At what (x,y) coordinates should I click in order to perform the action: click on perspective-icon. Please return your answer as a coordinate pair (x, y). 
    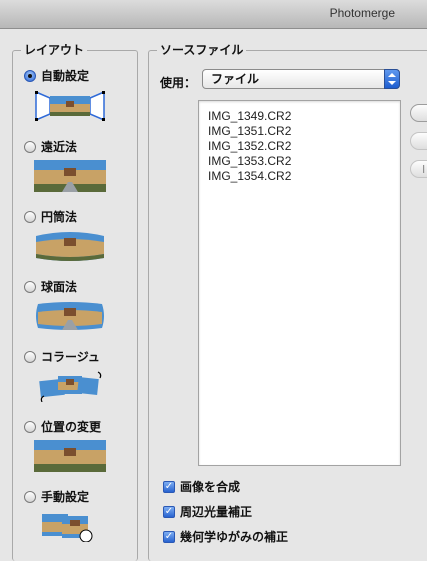
    Looking at the image, I should click on (70, 176).